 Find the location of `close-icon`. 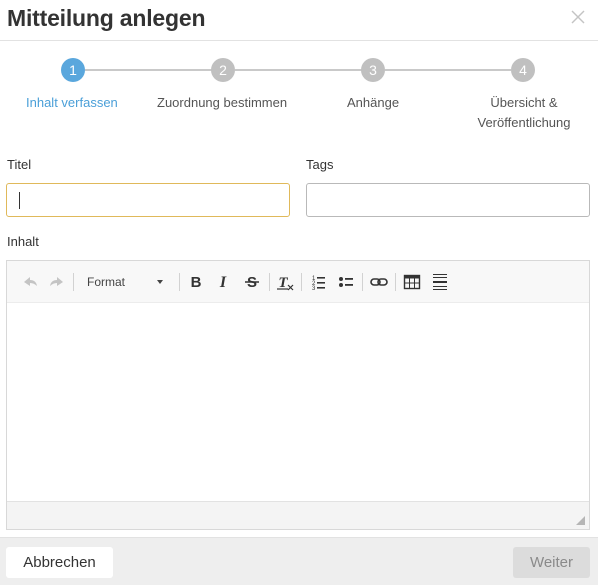

close-icon is located at coordinates (578, 17).